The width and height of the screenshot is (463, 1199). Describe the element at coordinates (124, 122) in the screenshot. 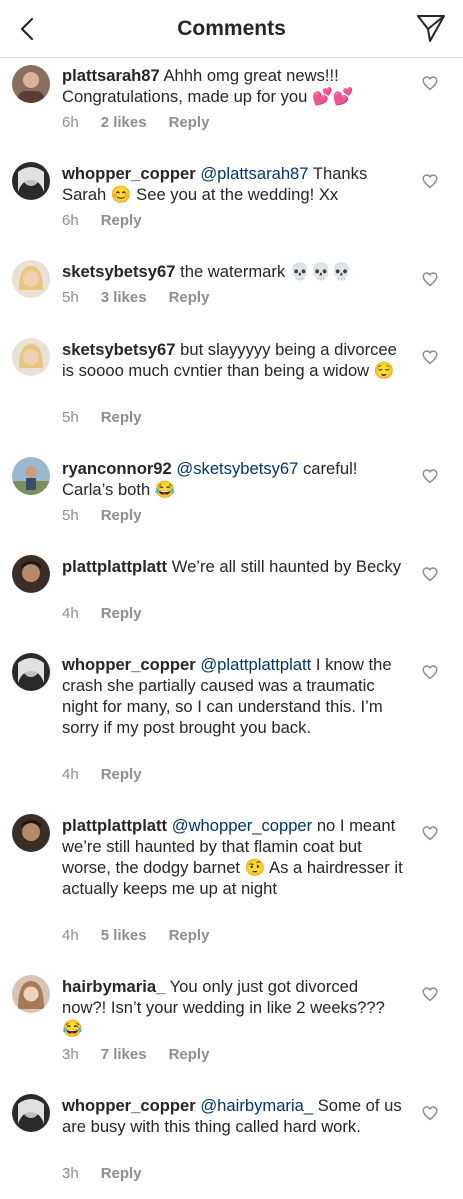

I see `likes-count: 2 likes` at that location.